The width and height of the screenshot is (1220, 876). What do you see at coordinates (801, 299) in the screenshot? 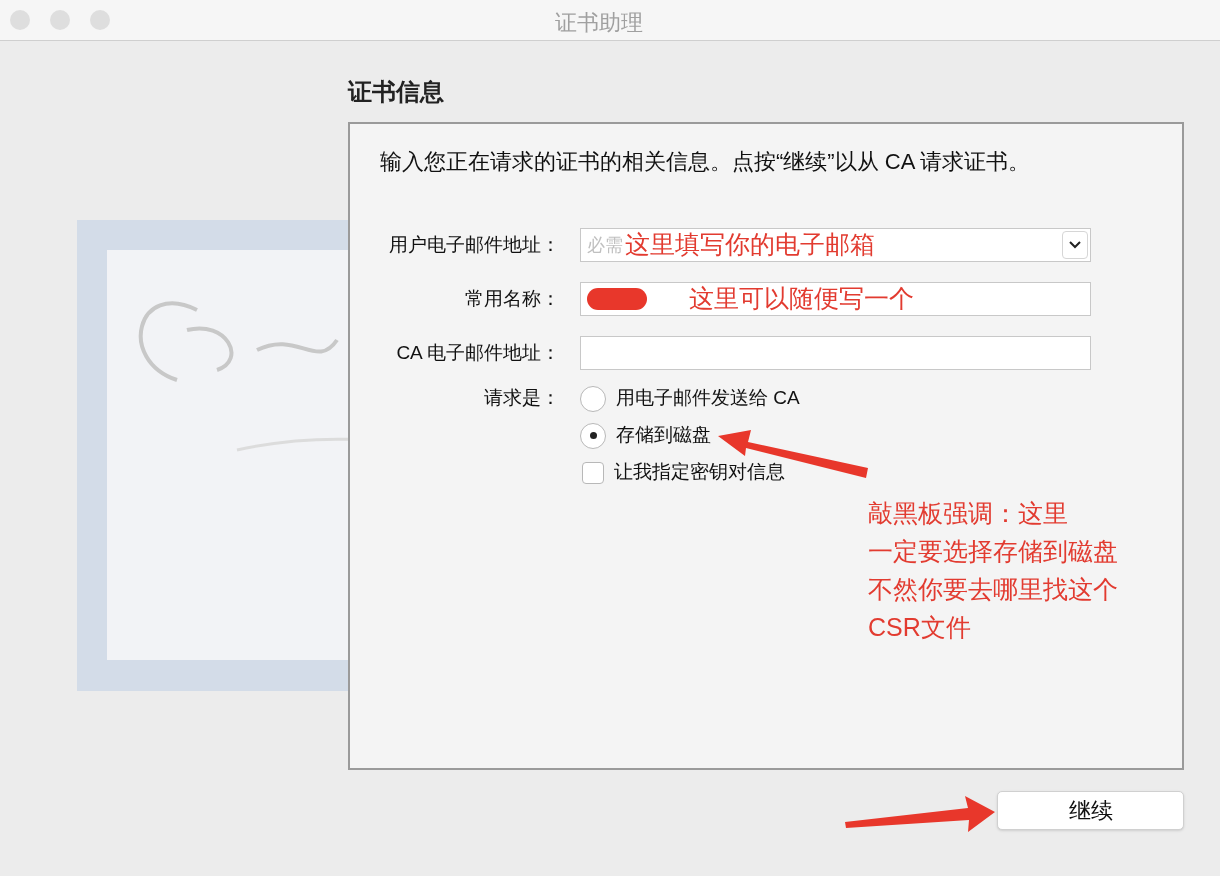
I see `annotation-note: 这里可以随便写一个` at bounding box center [801, 299].